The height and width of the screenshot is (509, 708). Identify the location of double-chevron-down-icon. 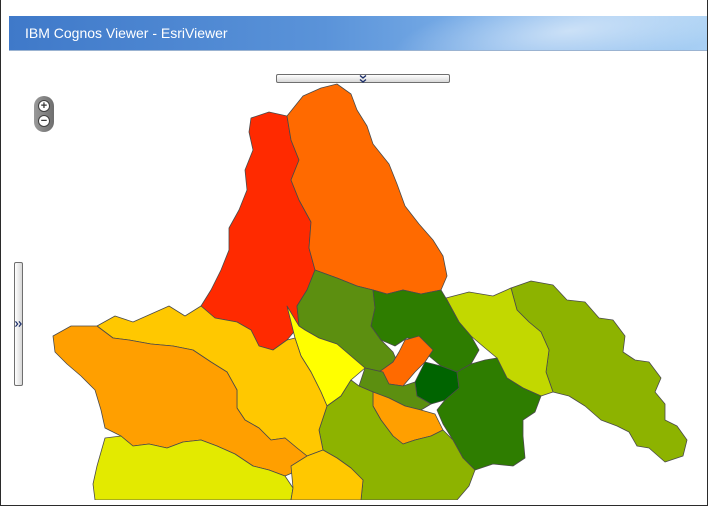
(363, 78).